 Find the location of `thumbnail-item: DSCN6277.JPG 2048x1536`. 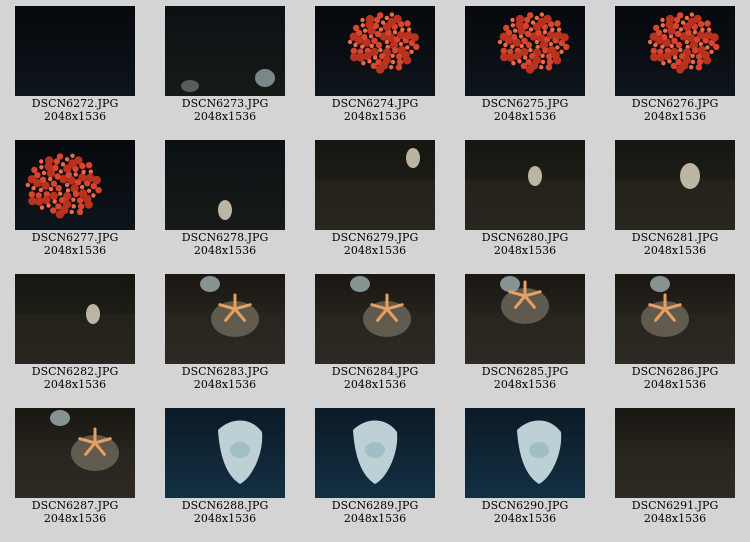

thumbnail-item: DSCN6277.JPG 2048x1536 is located at coordinates (75, 201).